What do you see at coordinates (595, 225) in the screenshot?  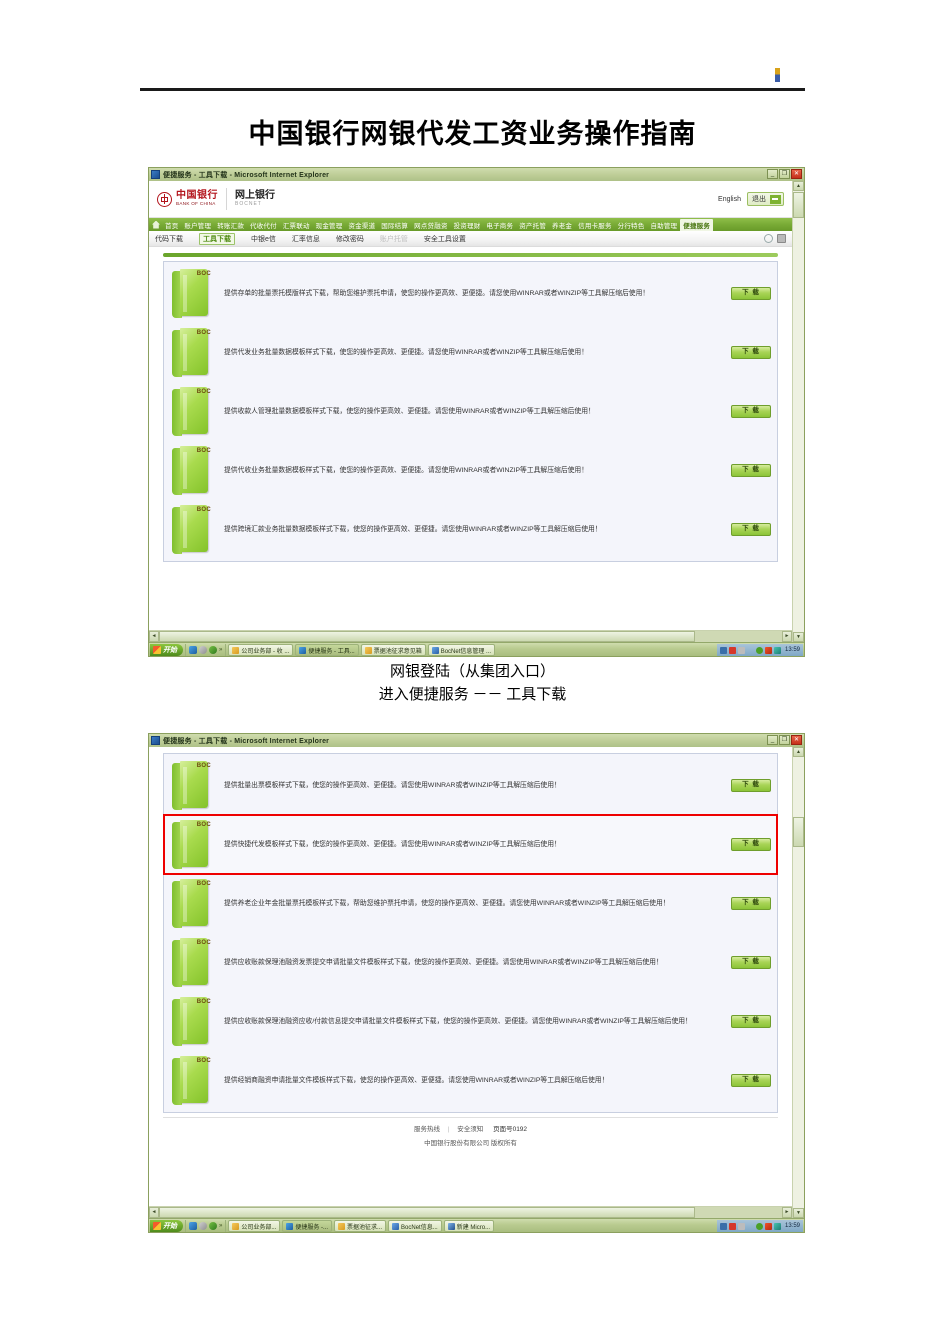 I see `nav-item-13: 信用卡服务` at bounding box center [595, 225].